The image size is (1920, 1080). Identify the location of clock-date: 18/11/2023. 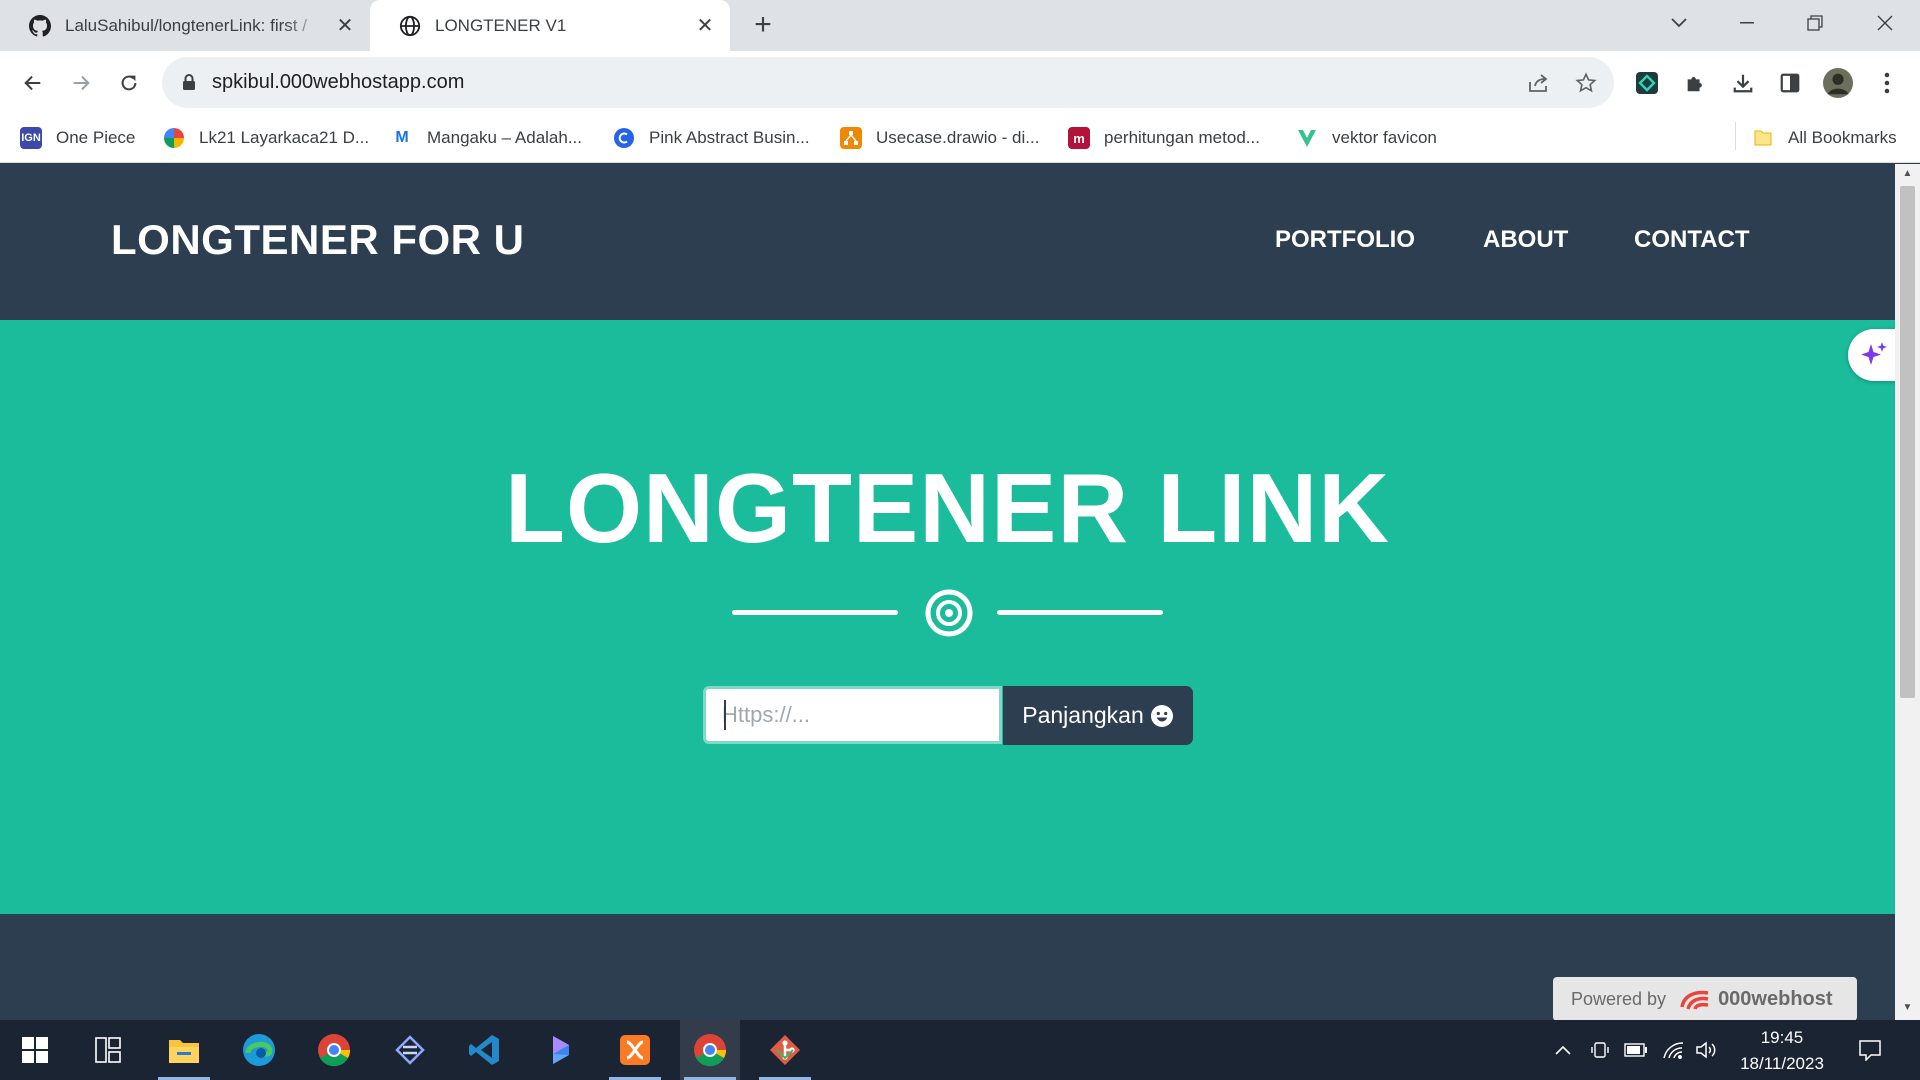
(1782, 1063).